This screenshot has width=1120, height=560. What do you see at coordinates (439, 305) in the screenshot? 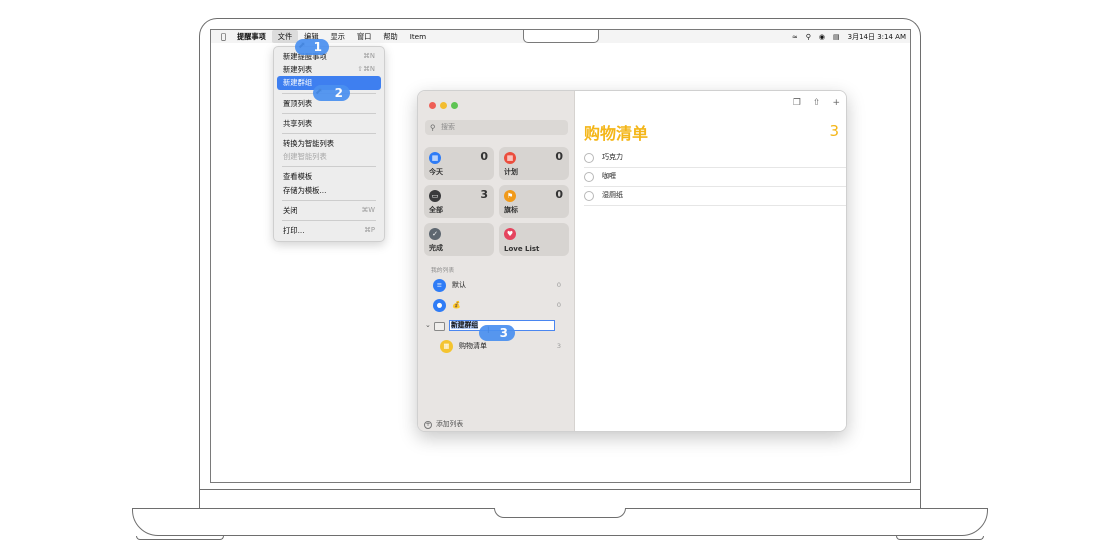
I see `people-icon: ●` at bounding box center [439, 305].